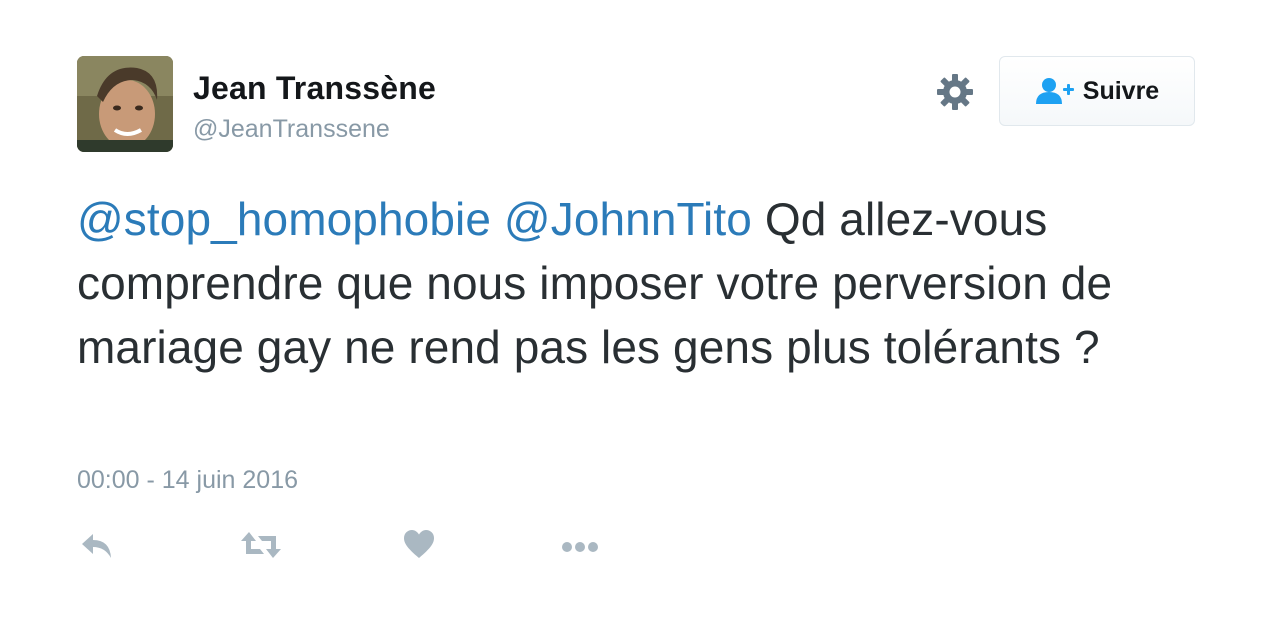 Image resolution: width=1274 pixels, height=628 pixels. Describe the element at coordinates (955, 92) in the screenshot. I see `gear-icon` at that location.